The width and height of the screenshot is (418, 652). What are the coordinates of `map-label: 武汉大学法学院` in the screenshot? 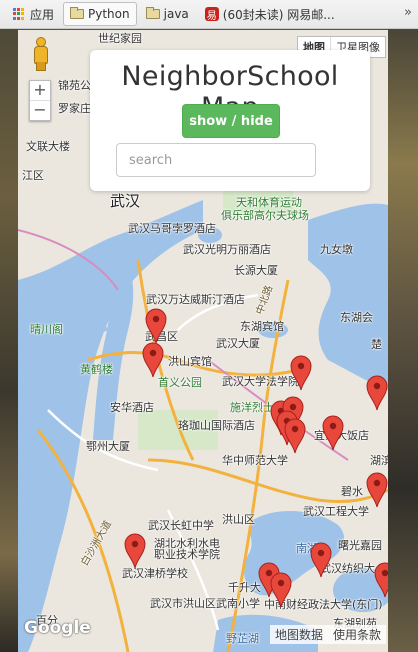 It's located at (260, 381).